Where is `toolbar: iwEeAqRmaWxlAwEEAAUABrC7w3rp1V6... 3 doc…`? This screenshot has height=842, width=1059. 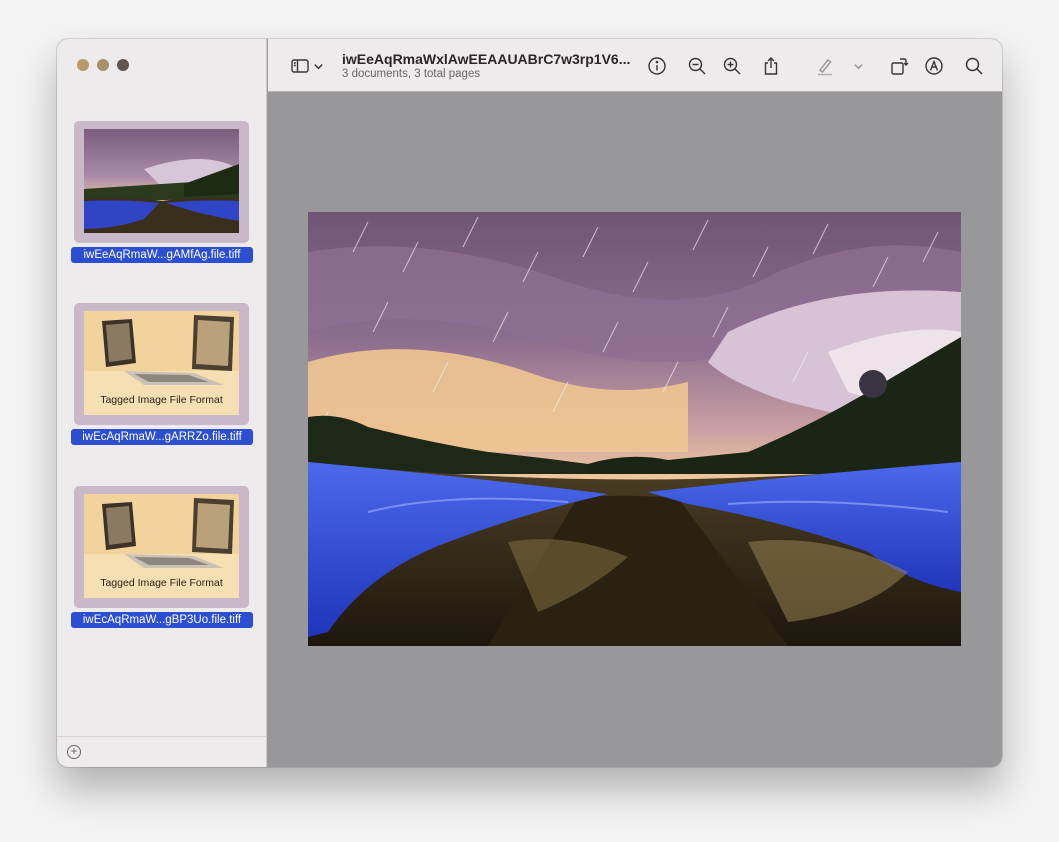
toolbar: iwEeAqRmaWxlAwEEAAUABrC7w3rp1V6... 3 doc… is located at coordinates (635, 65).